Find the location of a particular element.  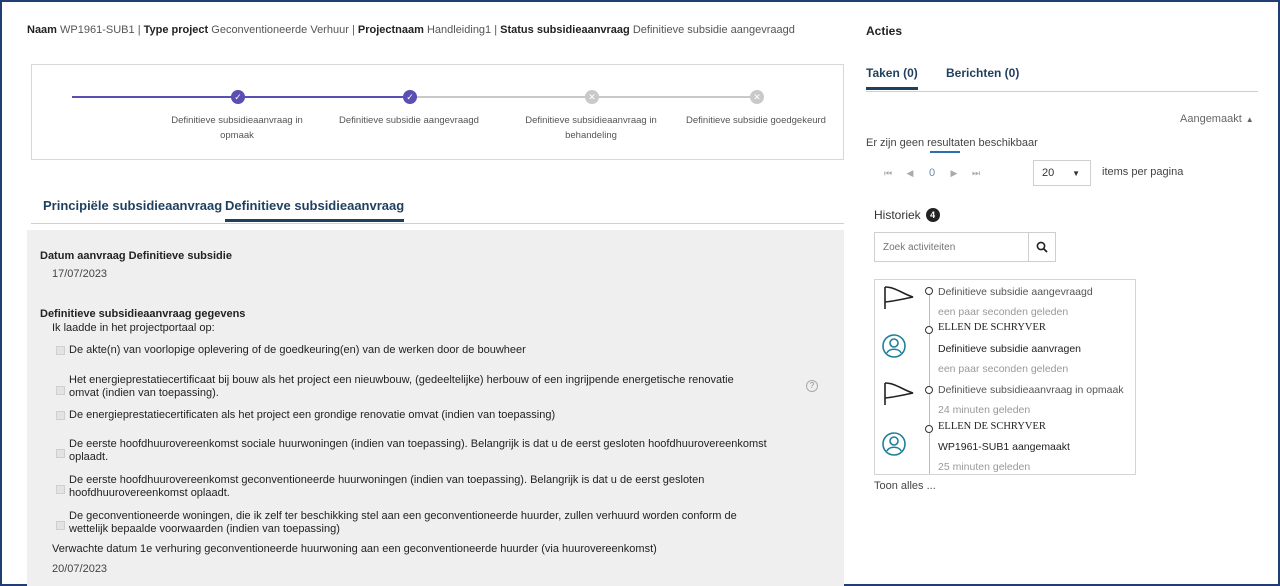

last-page-icon: ⏭ is located at coordinates (976, 173).